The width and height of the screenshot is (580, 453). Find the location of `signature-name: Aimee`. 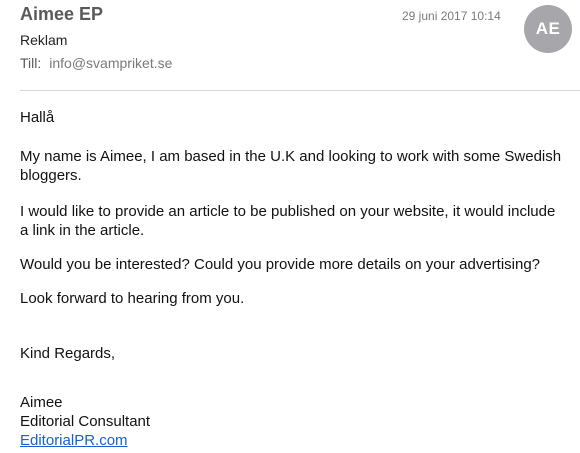

signature-name: Aimee is located at coordinates (41, 402).